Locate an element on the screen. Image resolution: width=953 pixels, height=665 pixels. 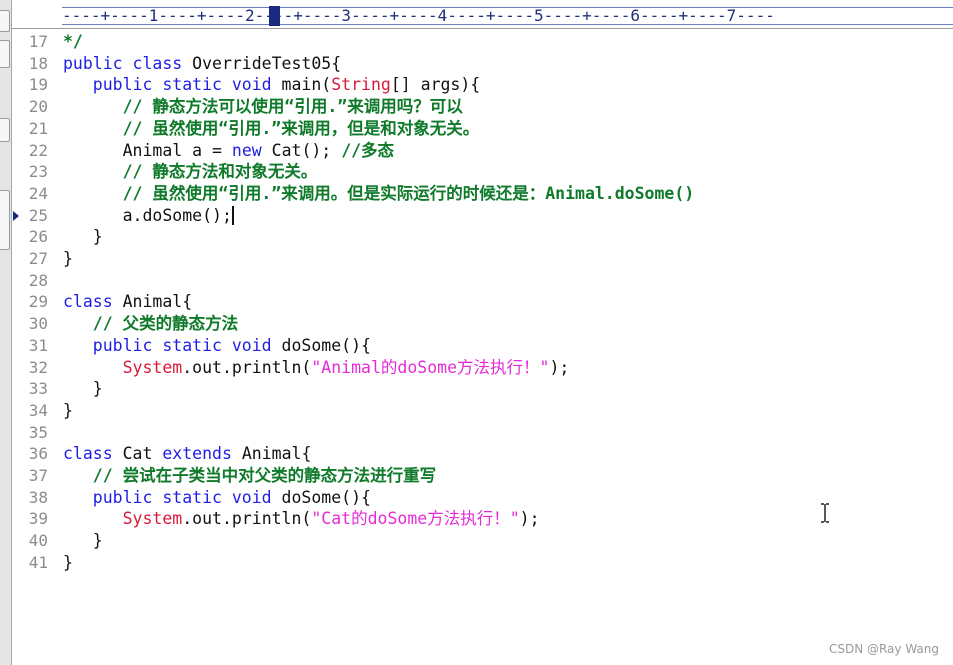
code-line: public static void main(String[] args){ is located at coordinates (271, 85).